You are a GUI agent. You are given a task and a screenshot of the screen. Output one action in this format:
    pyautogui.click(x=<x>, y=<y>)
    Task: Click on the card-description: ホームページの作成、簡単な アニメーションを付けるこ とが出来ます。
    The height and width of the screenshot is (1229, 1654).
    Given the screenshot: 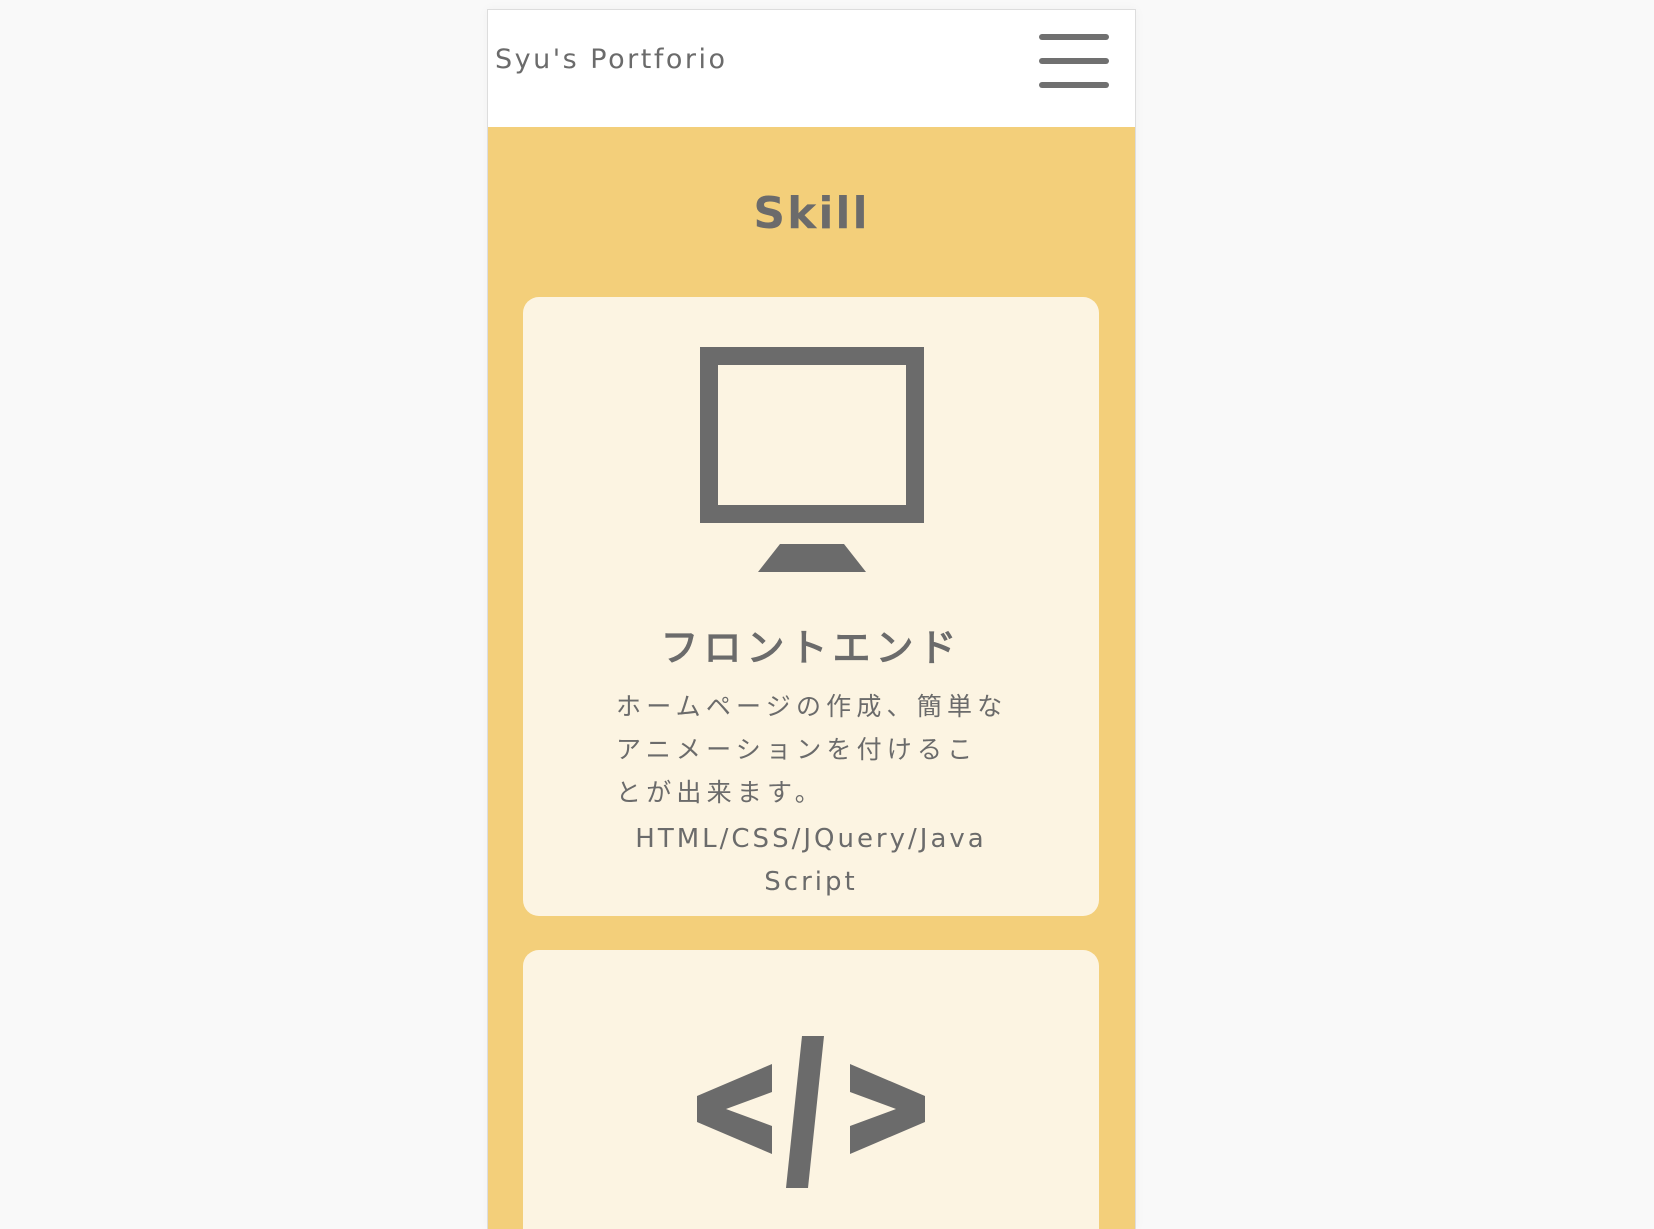 What is the action you would take?
    pyautogui.click(x=821, y=749)
    